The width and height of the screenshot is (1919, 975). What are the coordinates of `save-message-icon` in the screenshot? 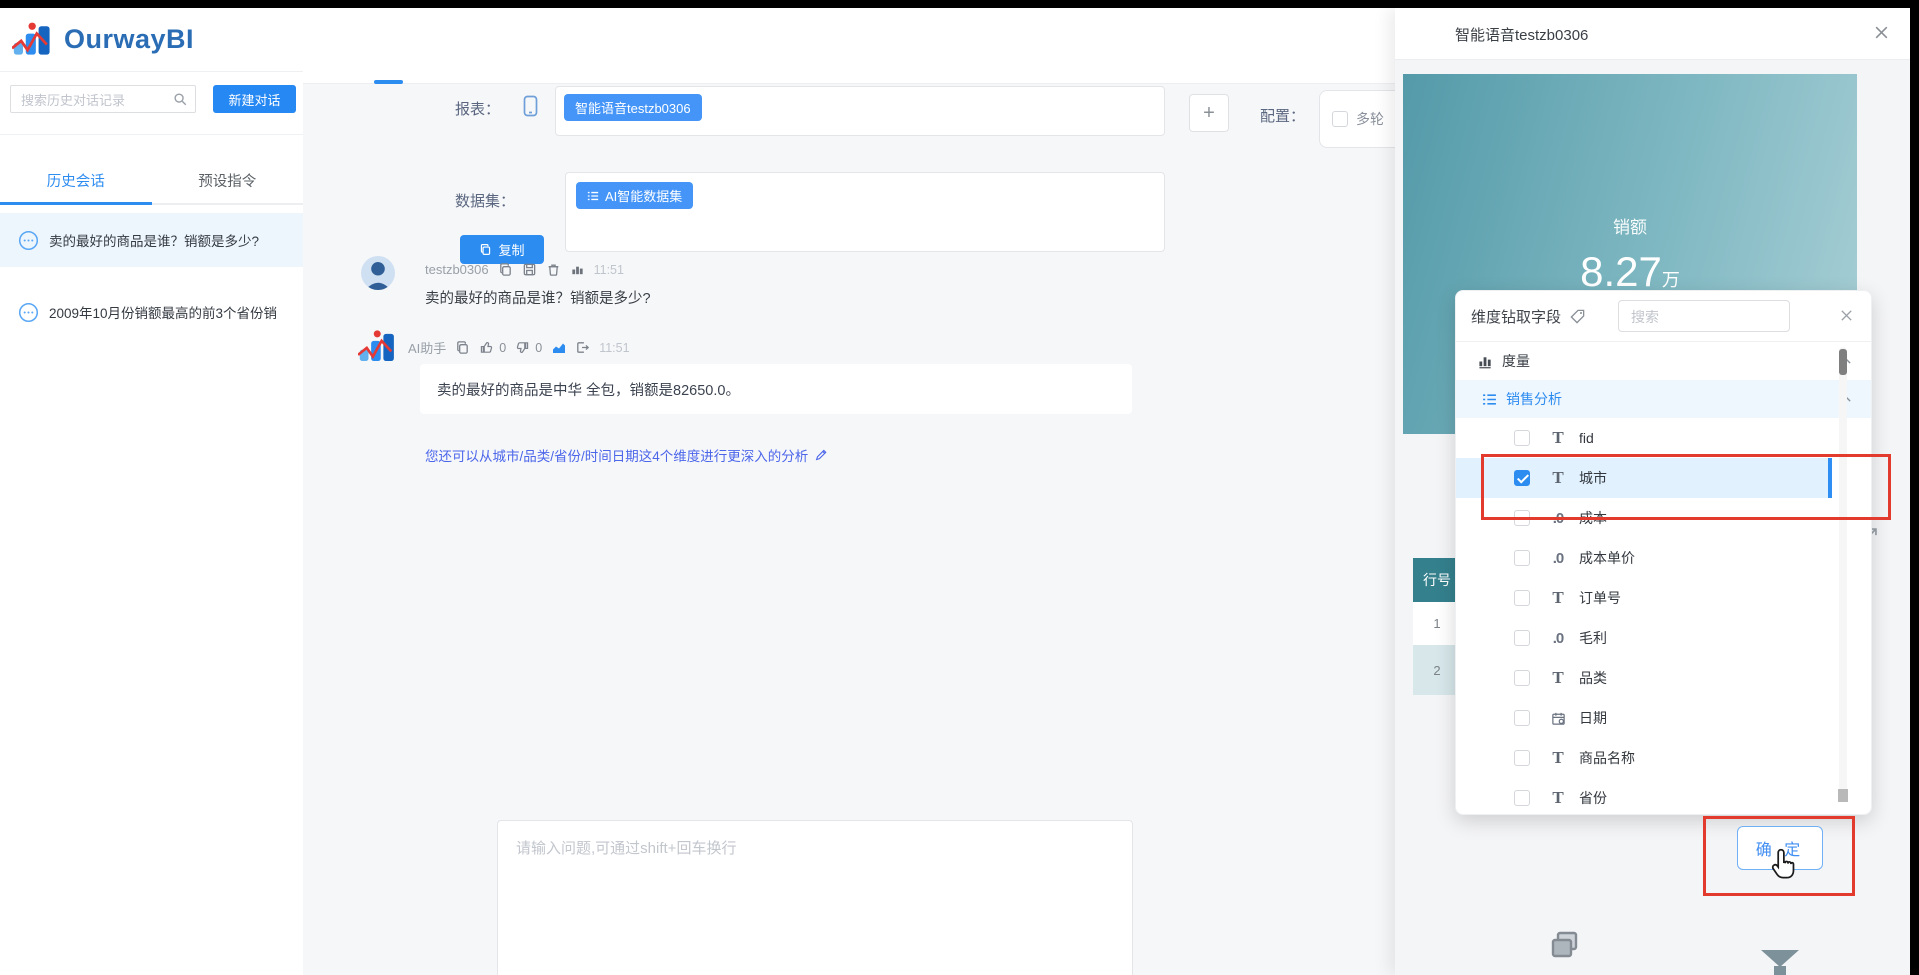 It's located at (529, 269).